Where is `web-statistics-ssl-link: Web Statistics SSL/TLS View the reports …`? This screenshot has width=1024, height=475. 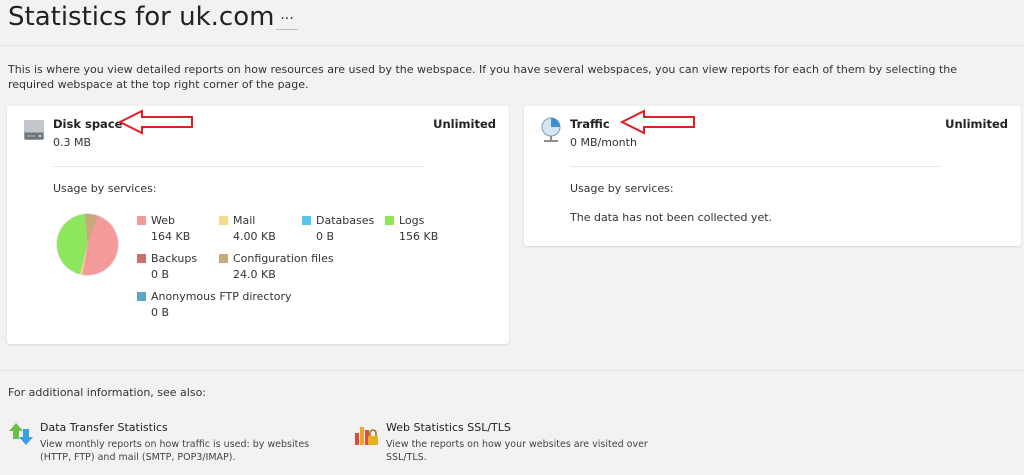 web-statistics-ssl-link: Web Statistics SSL/TLS View the reports … is located at coordinates (514, 446).